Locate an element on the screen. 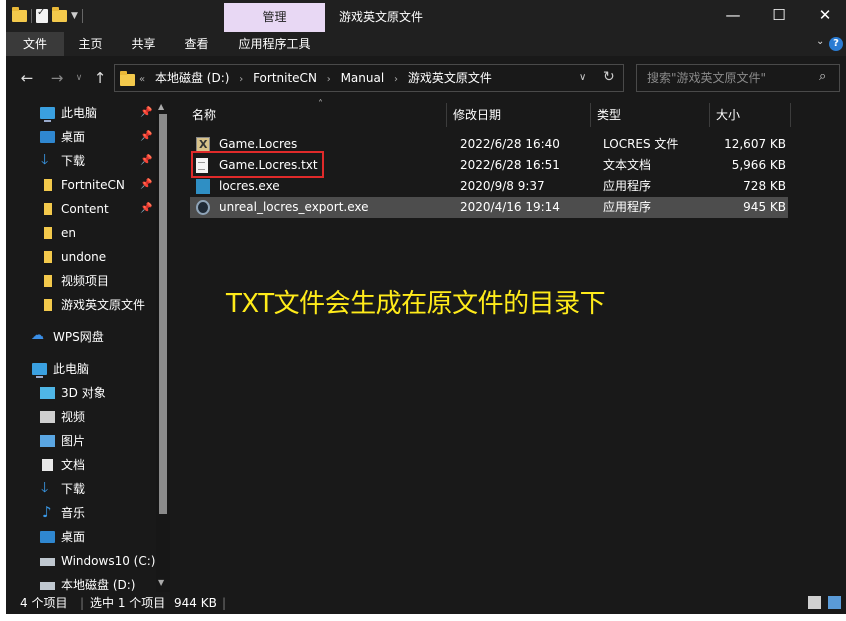 The image size is (846, 621). locres-file-icon is located at coordinates (203, 144).